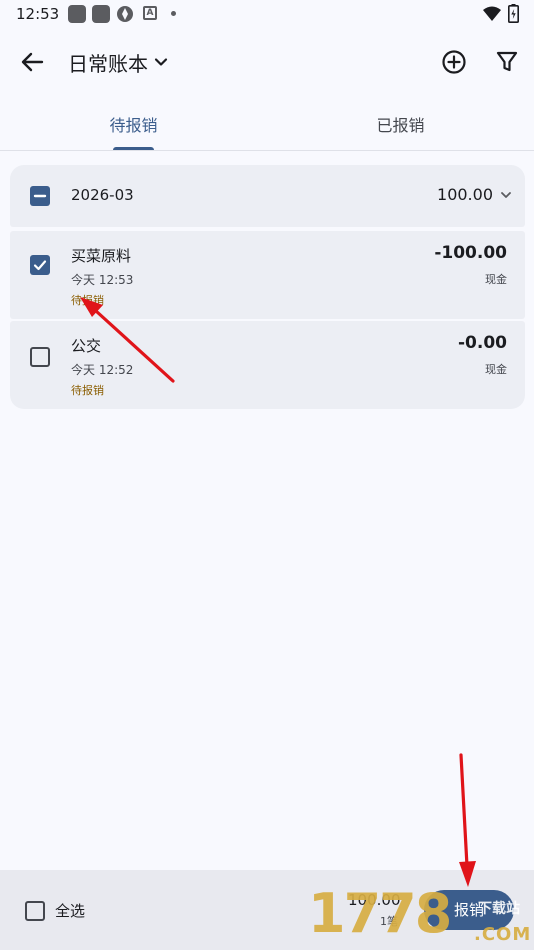 This screenshot has height=950, width=534. I want to click on item-amount: -100.00, so click(470, 253).